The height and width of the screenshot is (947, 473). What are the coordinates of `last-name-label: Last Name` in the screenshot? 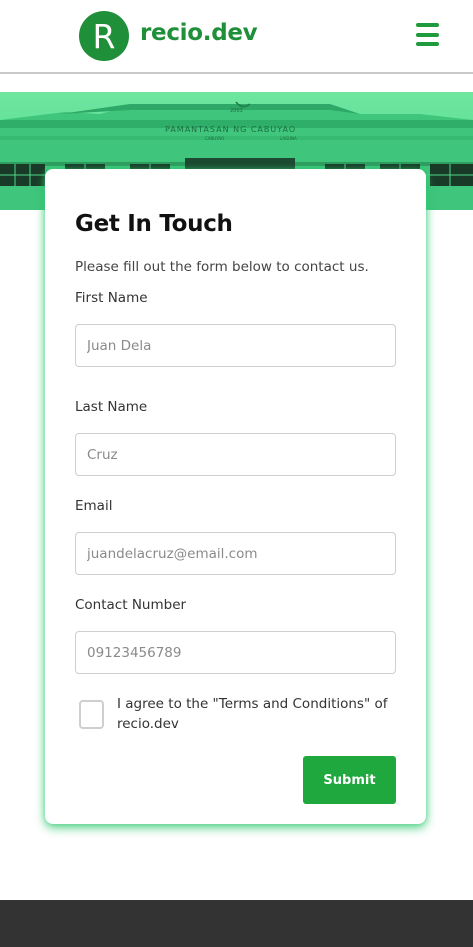 It's located at (111, 407).